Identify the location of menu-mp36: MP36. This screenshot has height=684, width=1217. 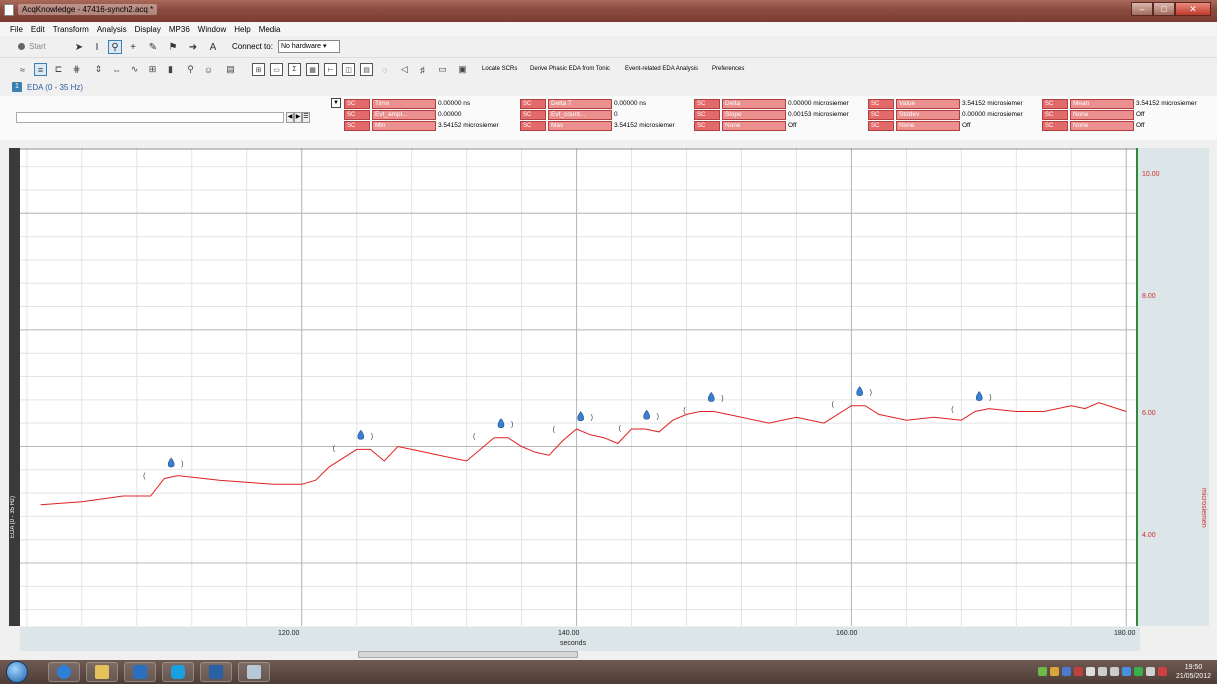
(179, 29).